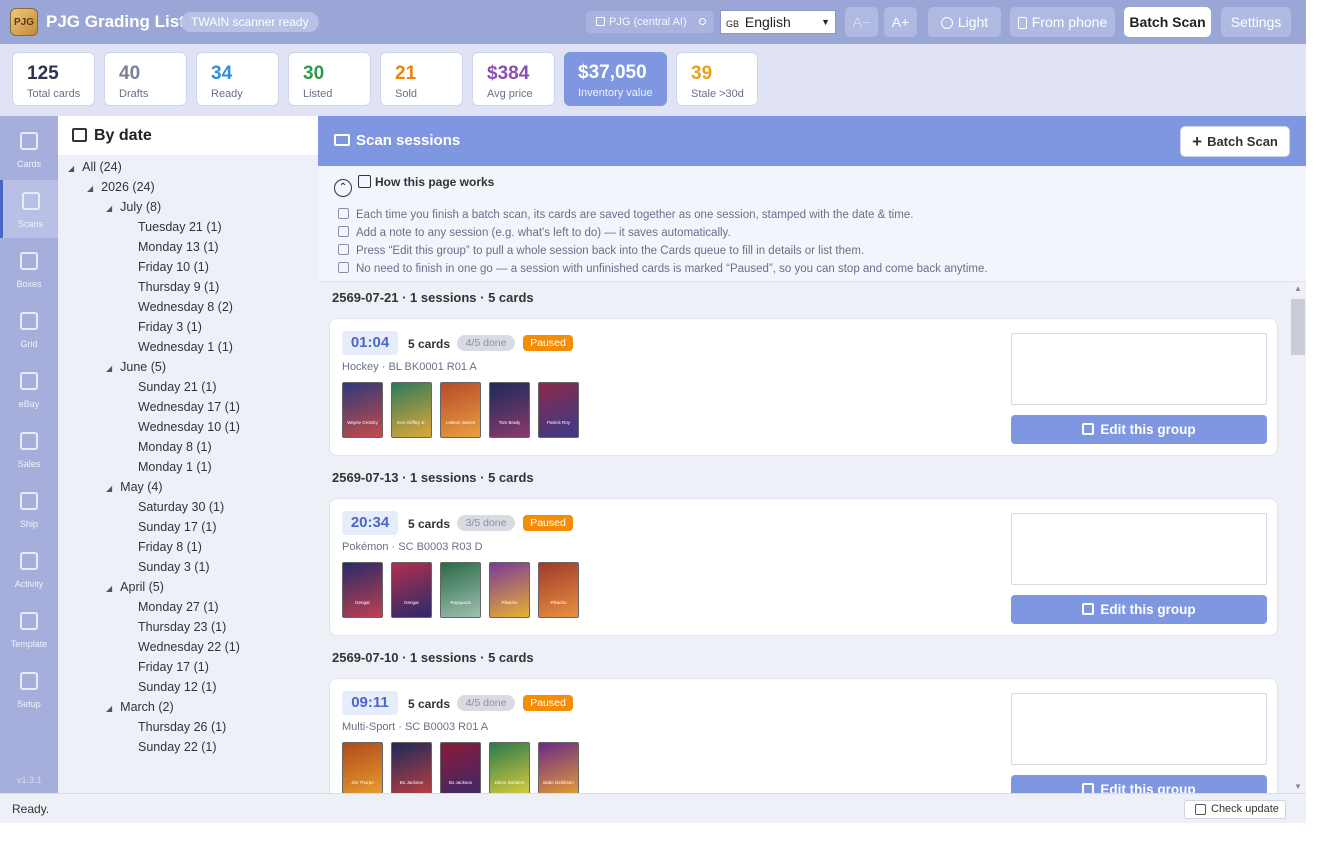 The height and width of the screenshot is (860, 1320). What do you see at coordinates (29, 449) in the screenshot?
I see `nav-item-sales: Sales` at bounding box center [29, 449].